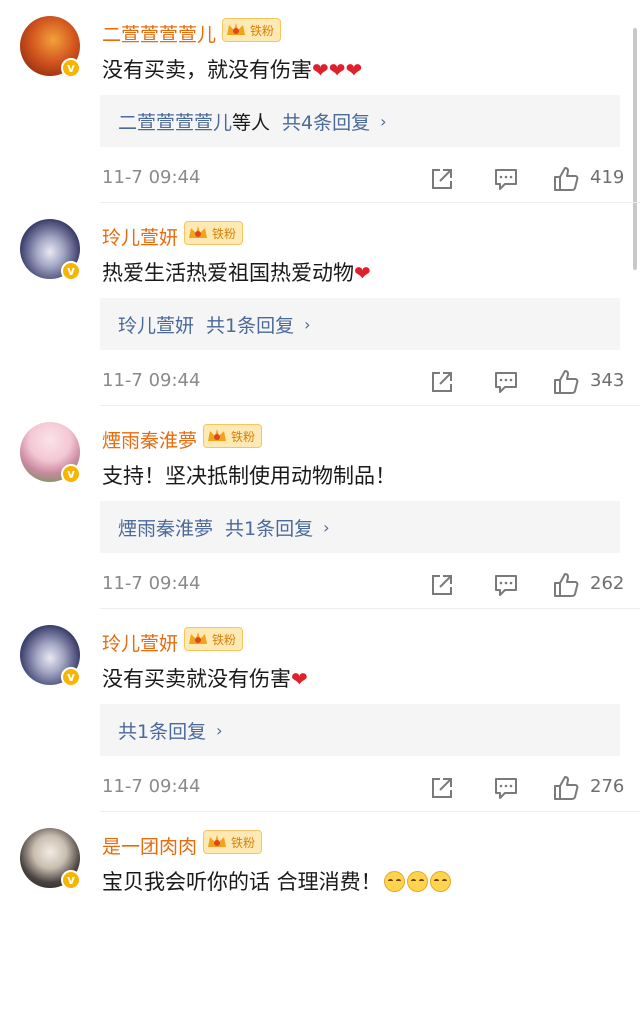 The image size is (640, 1015). I want to click on comment-body: 没有买卖，就没有伤害, so click(207, 70).